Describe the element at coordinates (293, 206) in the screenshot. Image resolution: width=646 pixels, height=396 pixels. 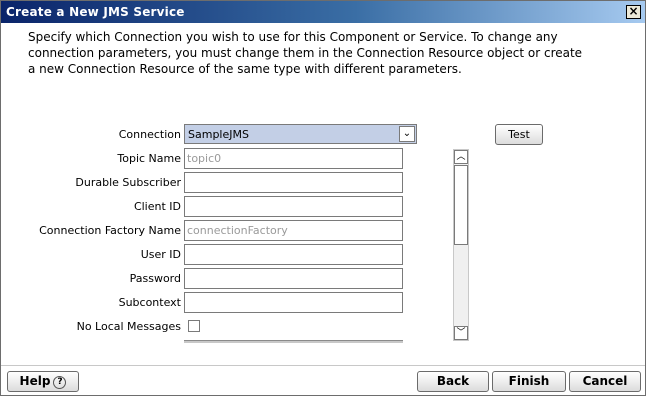
I see `client-id-field` at that location.